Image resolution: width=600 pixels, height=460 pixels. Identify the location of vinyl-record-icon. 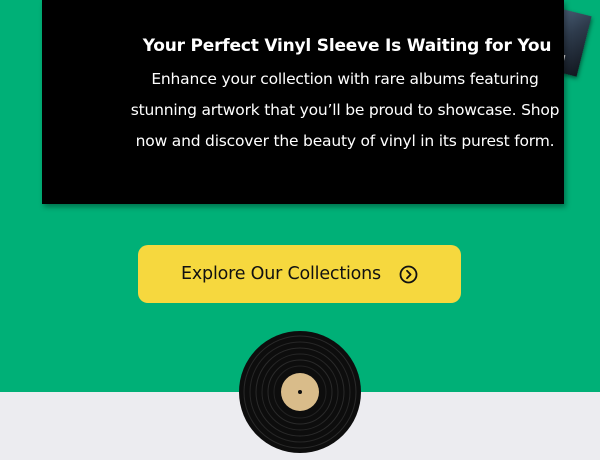
(300, 392).